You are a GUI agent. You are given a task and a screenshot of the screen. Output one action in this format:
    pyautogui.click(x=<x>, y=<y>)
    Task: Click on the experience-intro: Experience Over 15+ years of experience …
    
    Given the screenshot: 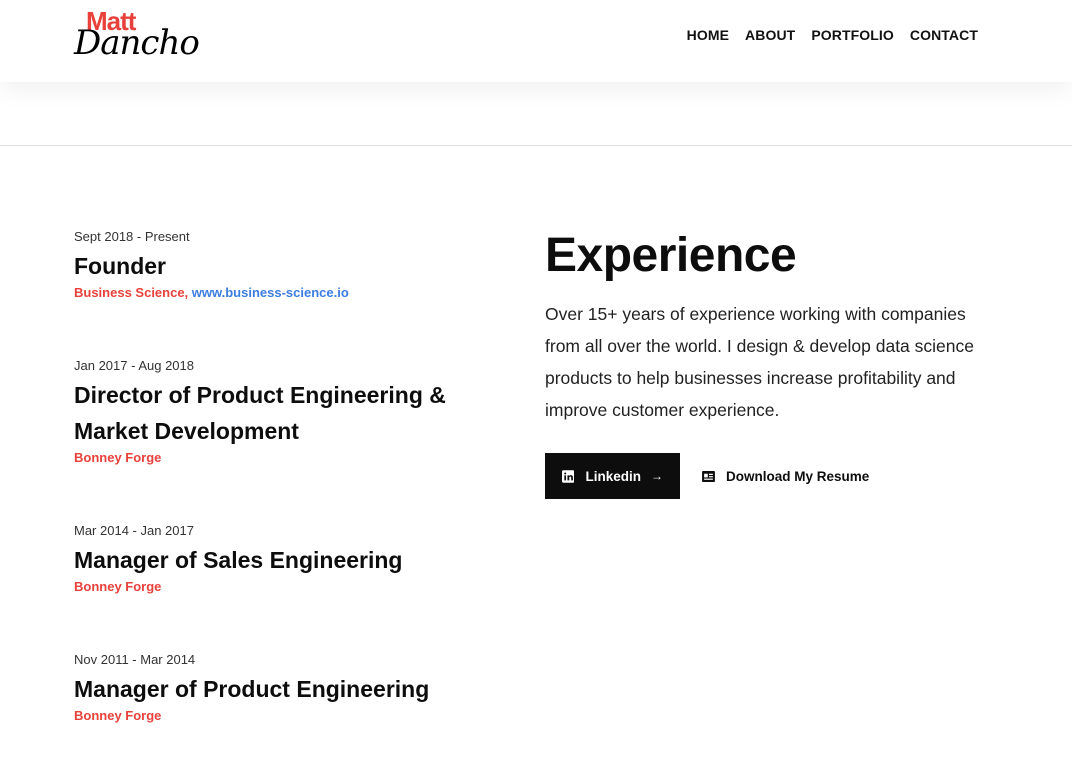 What is the action you would take?
    pyautogui.click(x=767, y=326)
    